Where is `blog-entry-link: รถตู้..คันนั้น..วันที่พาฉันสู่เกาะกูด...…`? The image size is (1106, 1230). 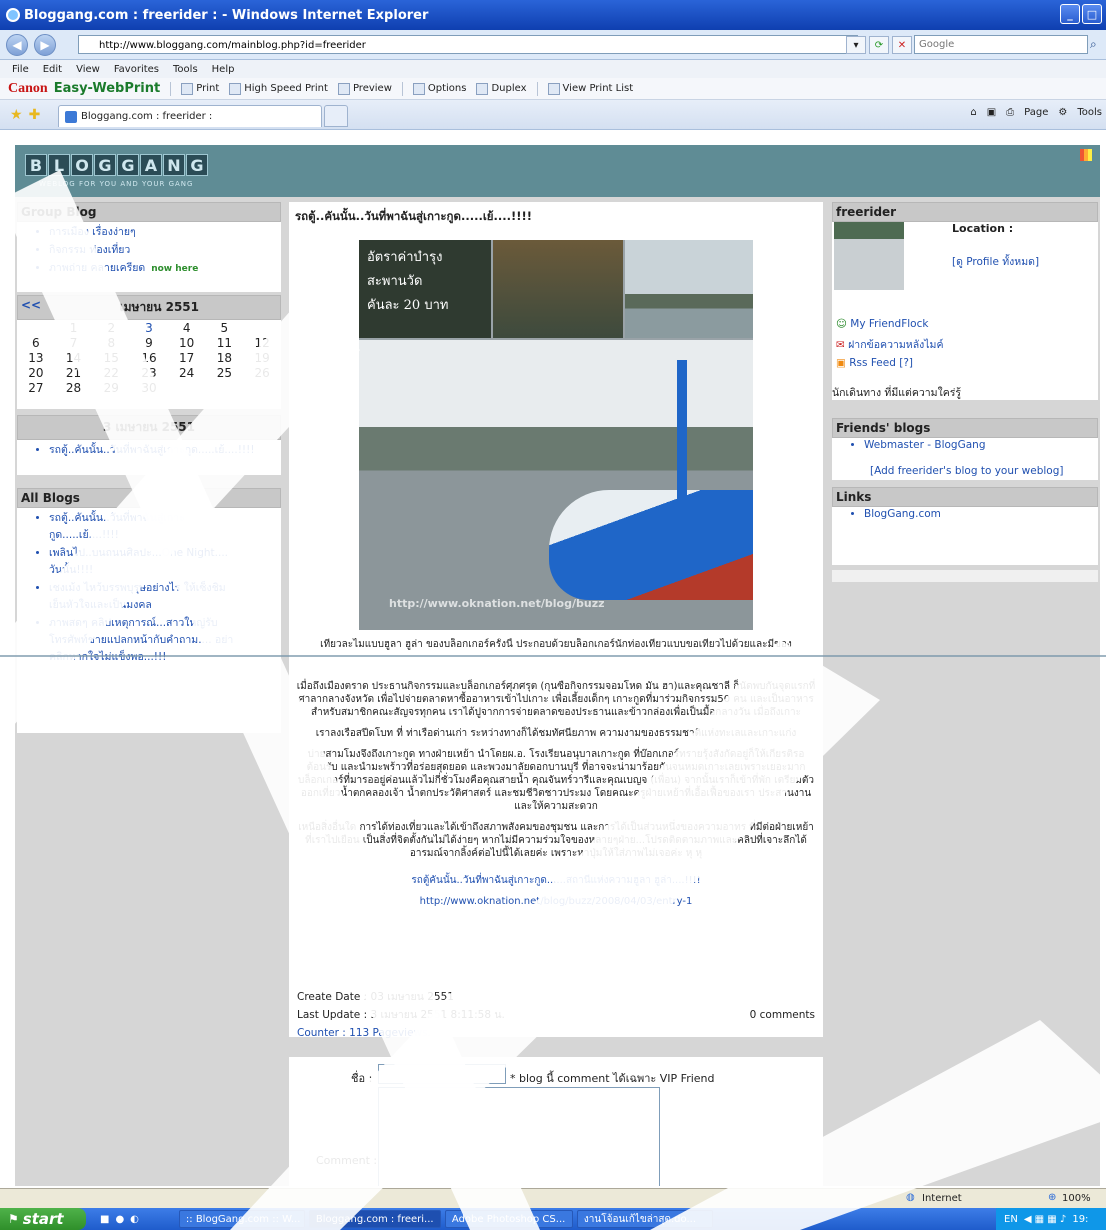
blog-entry-link: รถตู้..คันนั้น..วันที่พาฉันสู่เกาะกูด...… is located at coordinates (145, 526).